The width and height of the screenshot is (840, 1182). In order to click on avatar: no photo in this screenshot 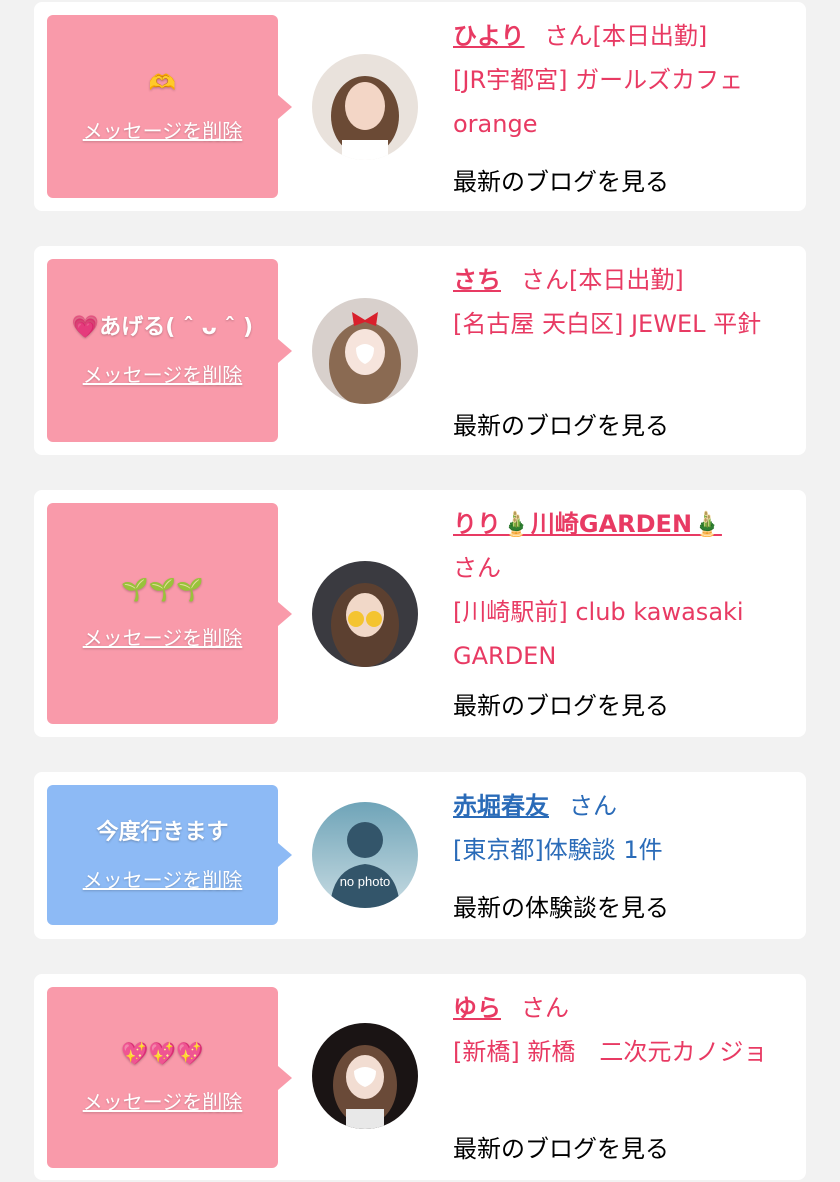, I will do `click(365, 855)`.